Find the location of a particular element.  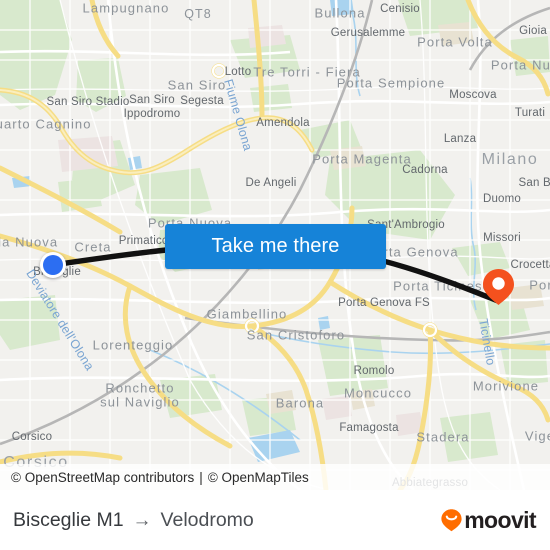

map-label: Ippodromo is located at coordinates (152, 114).